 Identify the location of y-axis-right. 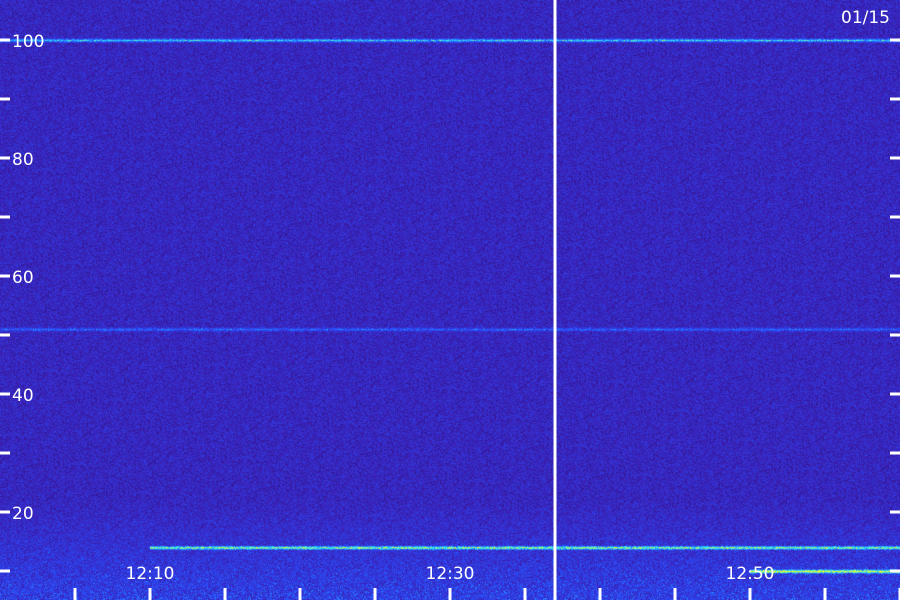
(895, 305).